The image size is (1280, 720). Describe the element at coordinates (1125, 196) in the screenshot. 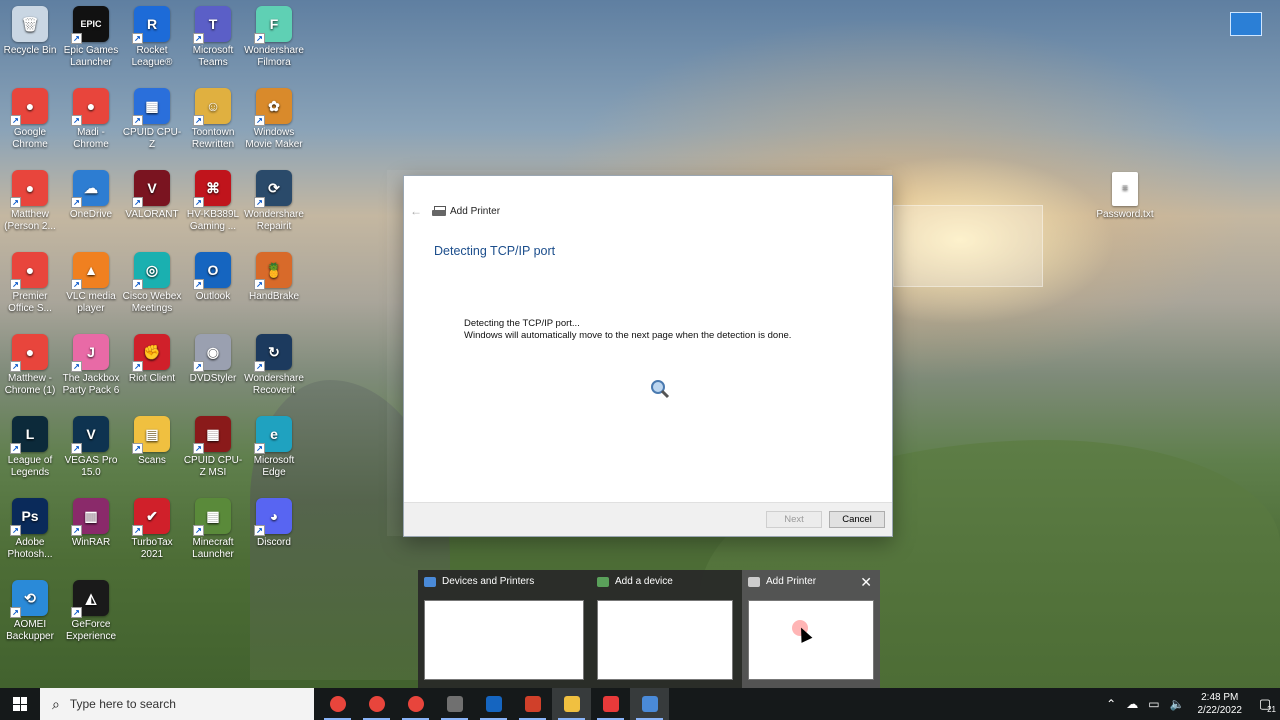

I see `desktop-icon-password-txt: ≡ Password.txt` at that location.